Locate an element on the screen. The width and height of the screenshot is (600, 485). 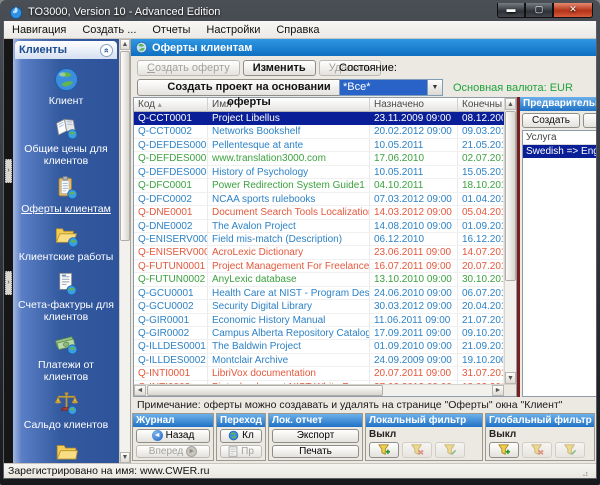
table-cell-deadline: 01.09.2010 is located at coordinates (481, 226).